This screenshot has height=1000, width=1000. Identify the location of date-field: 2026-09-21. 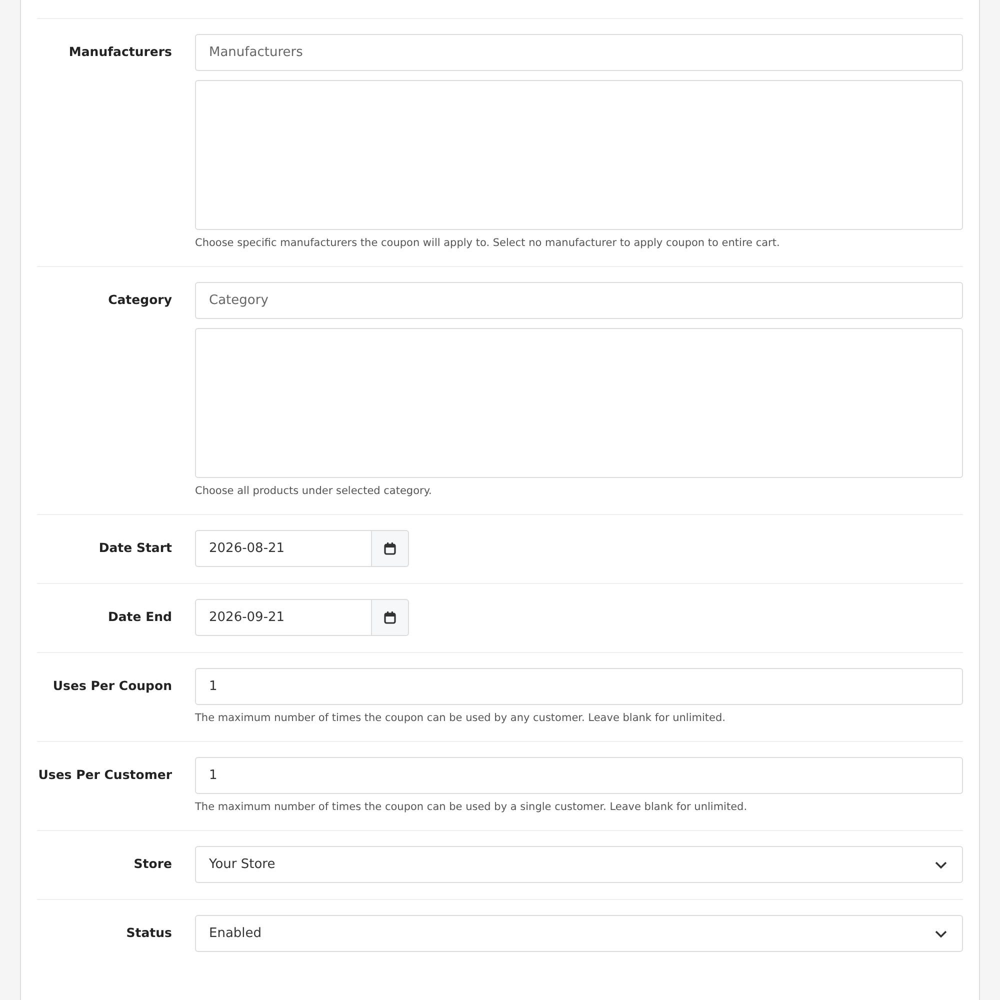
(283, 617).